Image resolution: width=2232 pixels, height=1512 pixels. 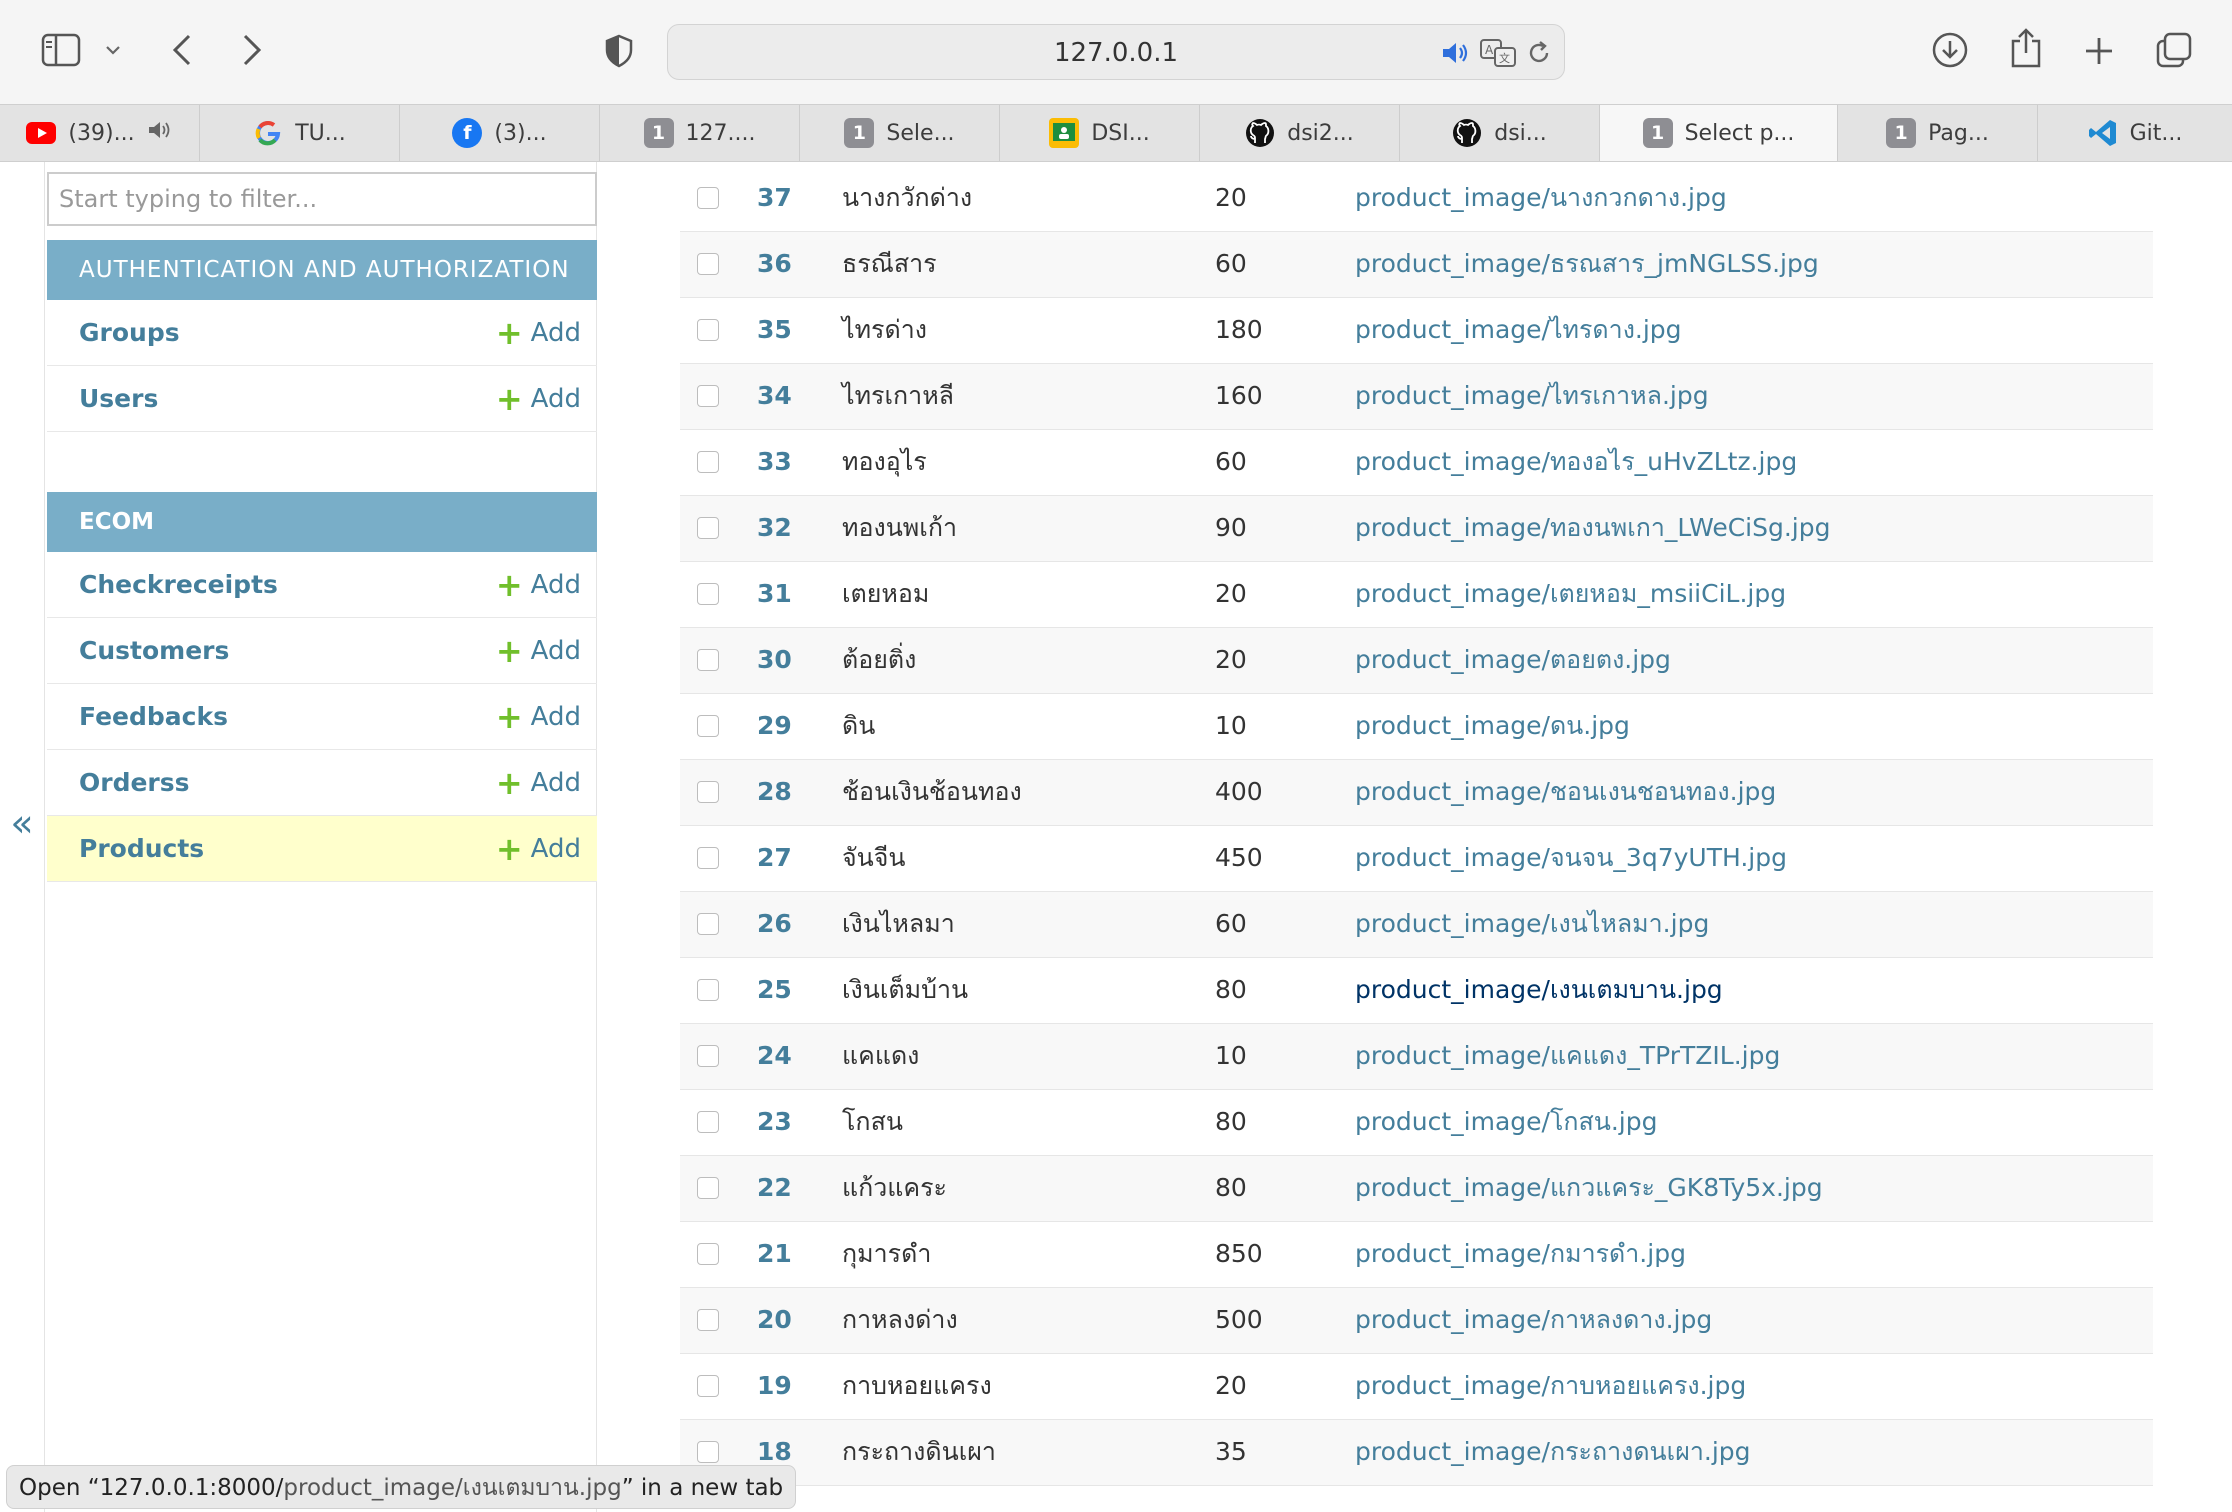 What do you see at coordinates (774, 330) in the screenshot?
I see `product-id-link: 35` at bounding box center [774, 330].